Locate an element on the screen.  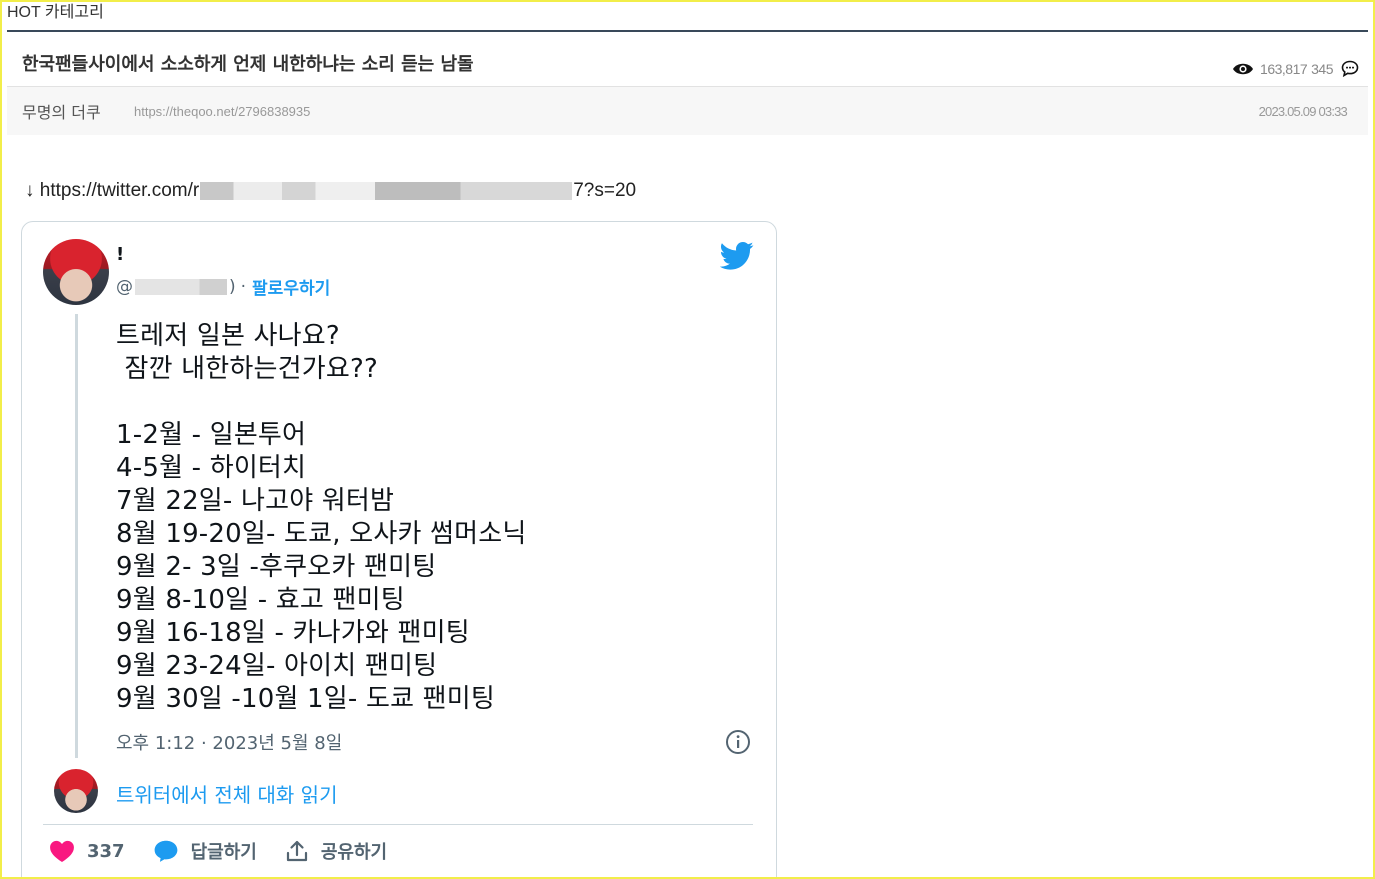
heart-icon is located at coordinates (62, 851).